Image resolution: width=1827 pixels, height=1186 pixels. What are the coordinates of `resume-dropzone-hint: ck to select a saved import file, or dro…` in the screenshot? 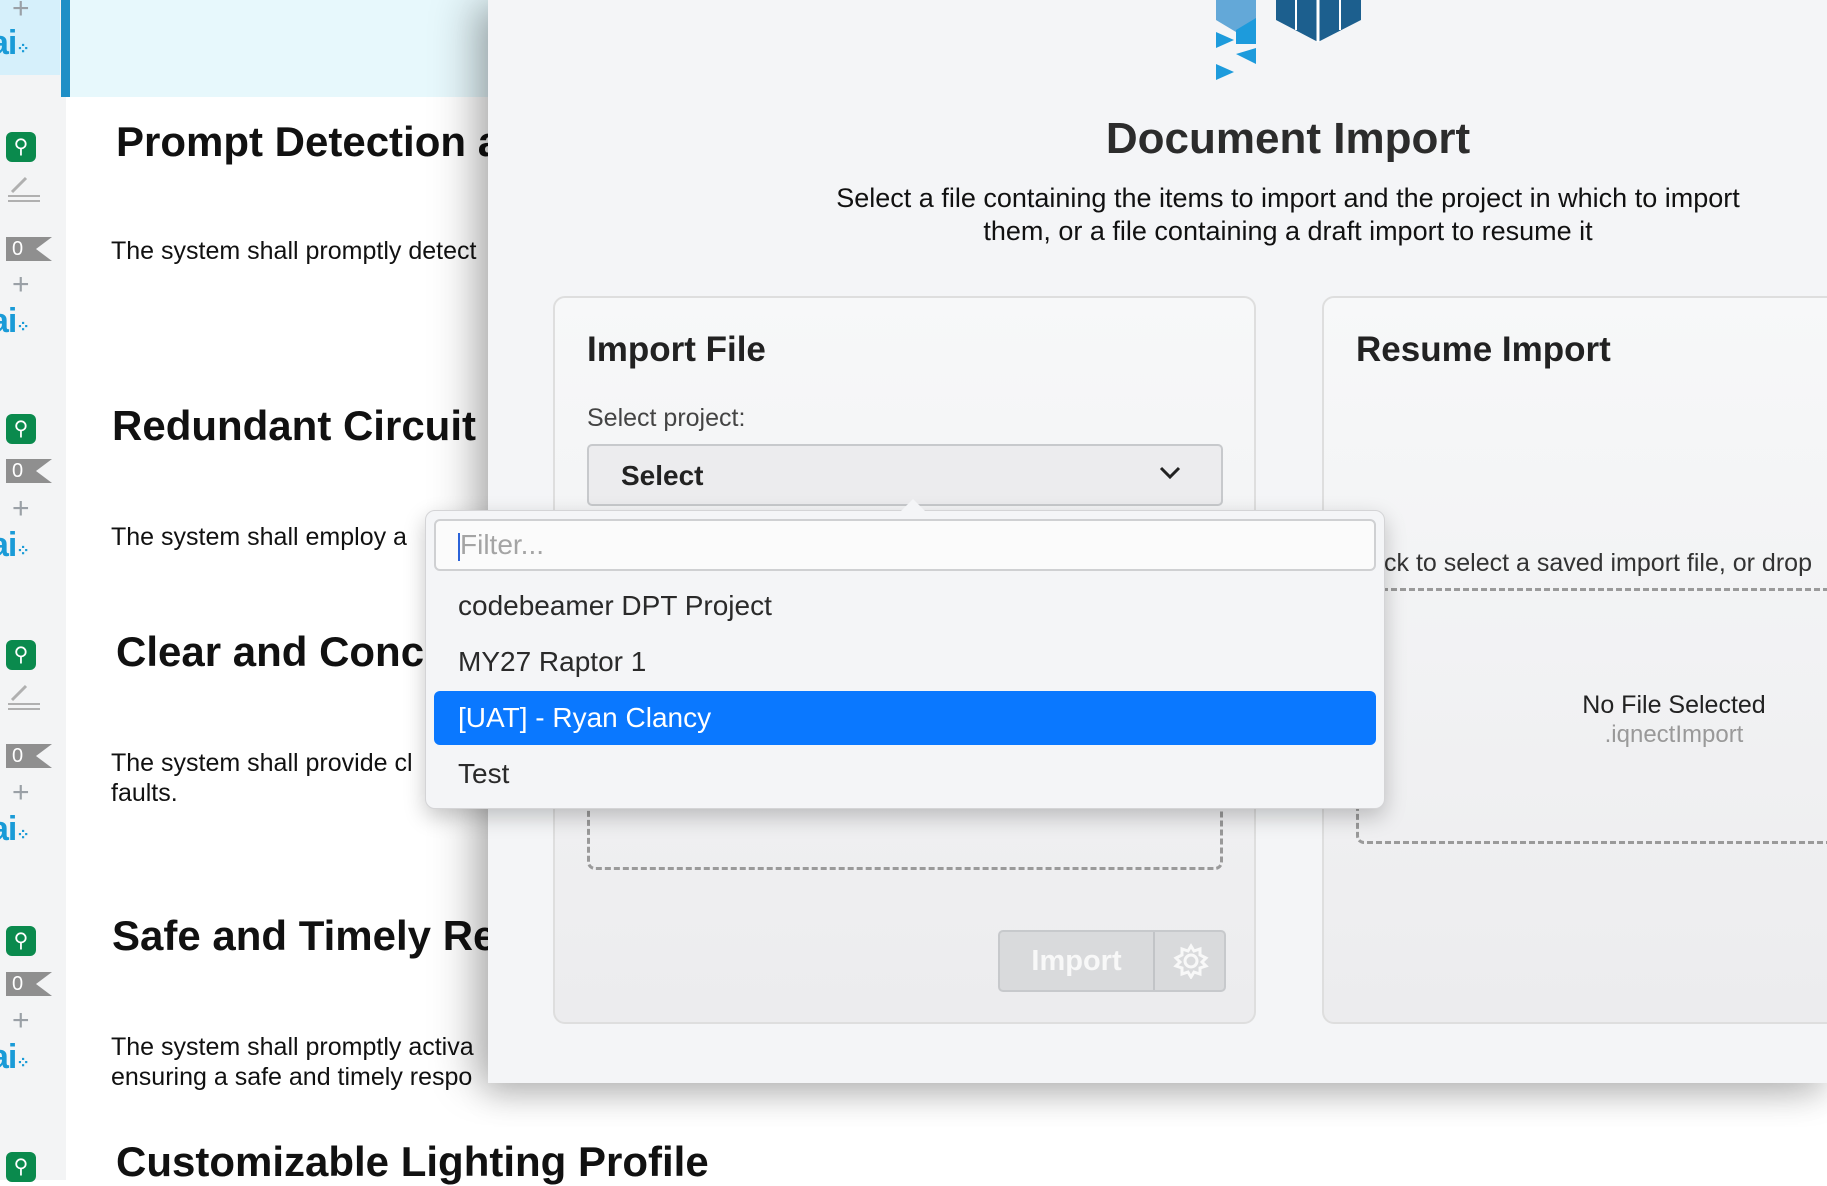 It's located at (1598, 563).